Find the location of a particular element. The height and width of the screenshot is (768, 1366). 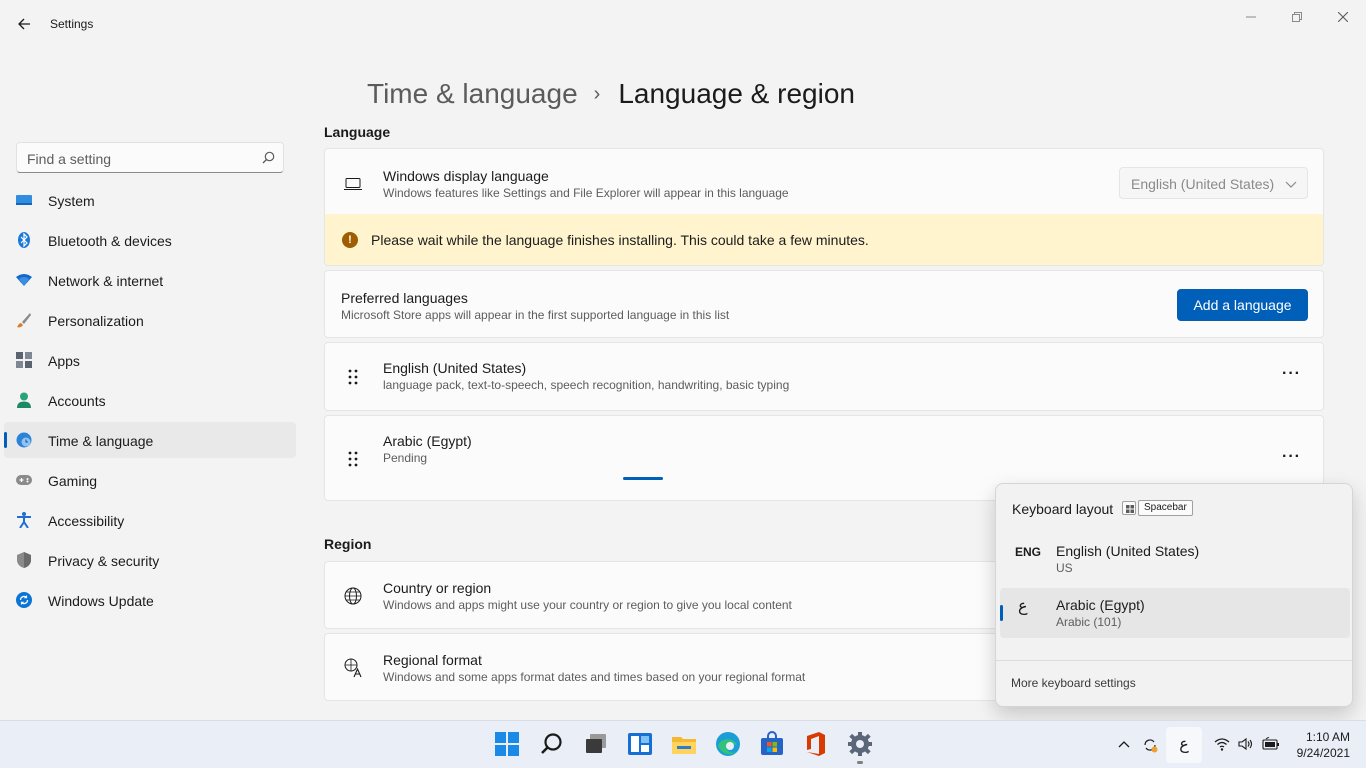

active-app-indicator is located at coordinates (860, 762).